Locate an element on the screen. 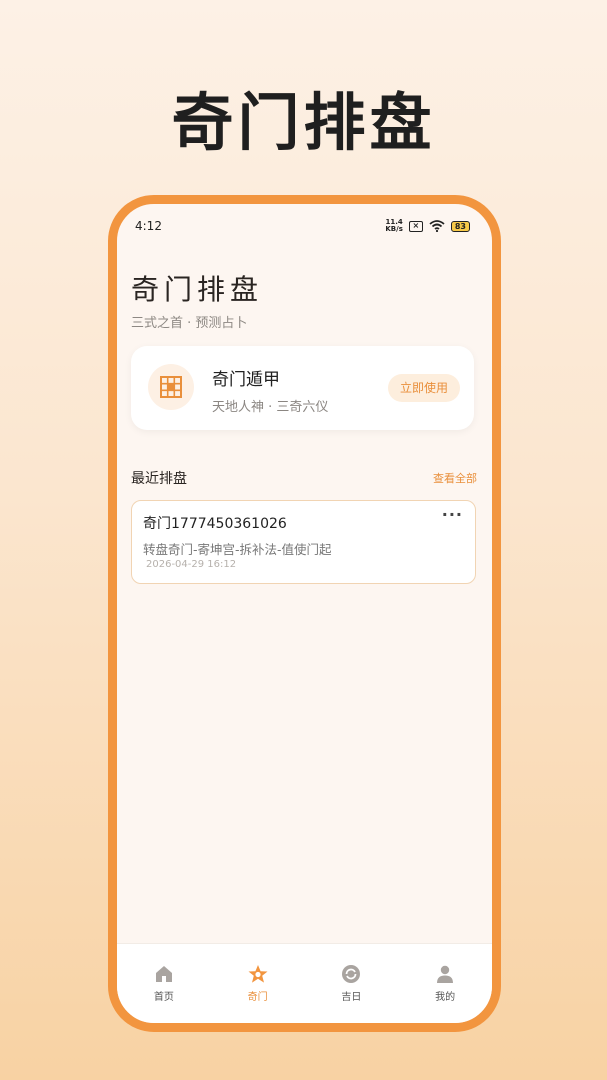  battery-indicator: 83 is located at coordinates (460, 226).